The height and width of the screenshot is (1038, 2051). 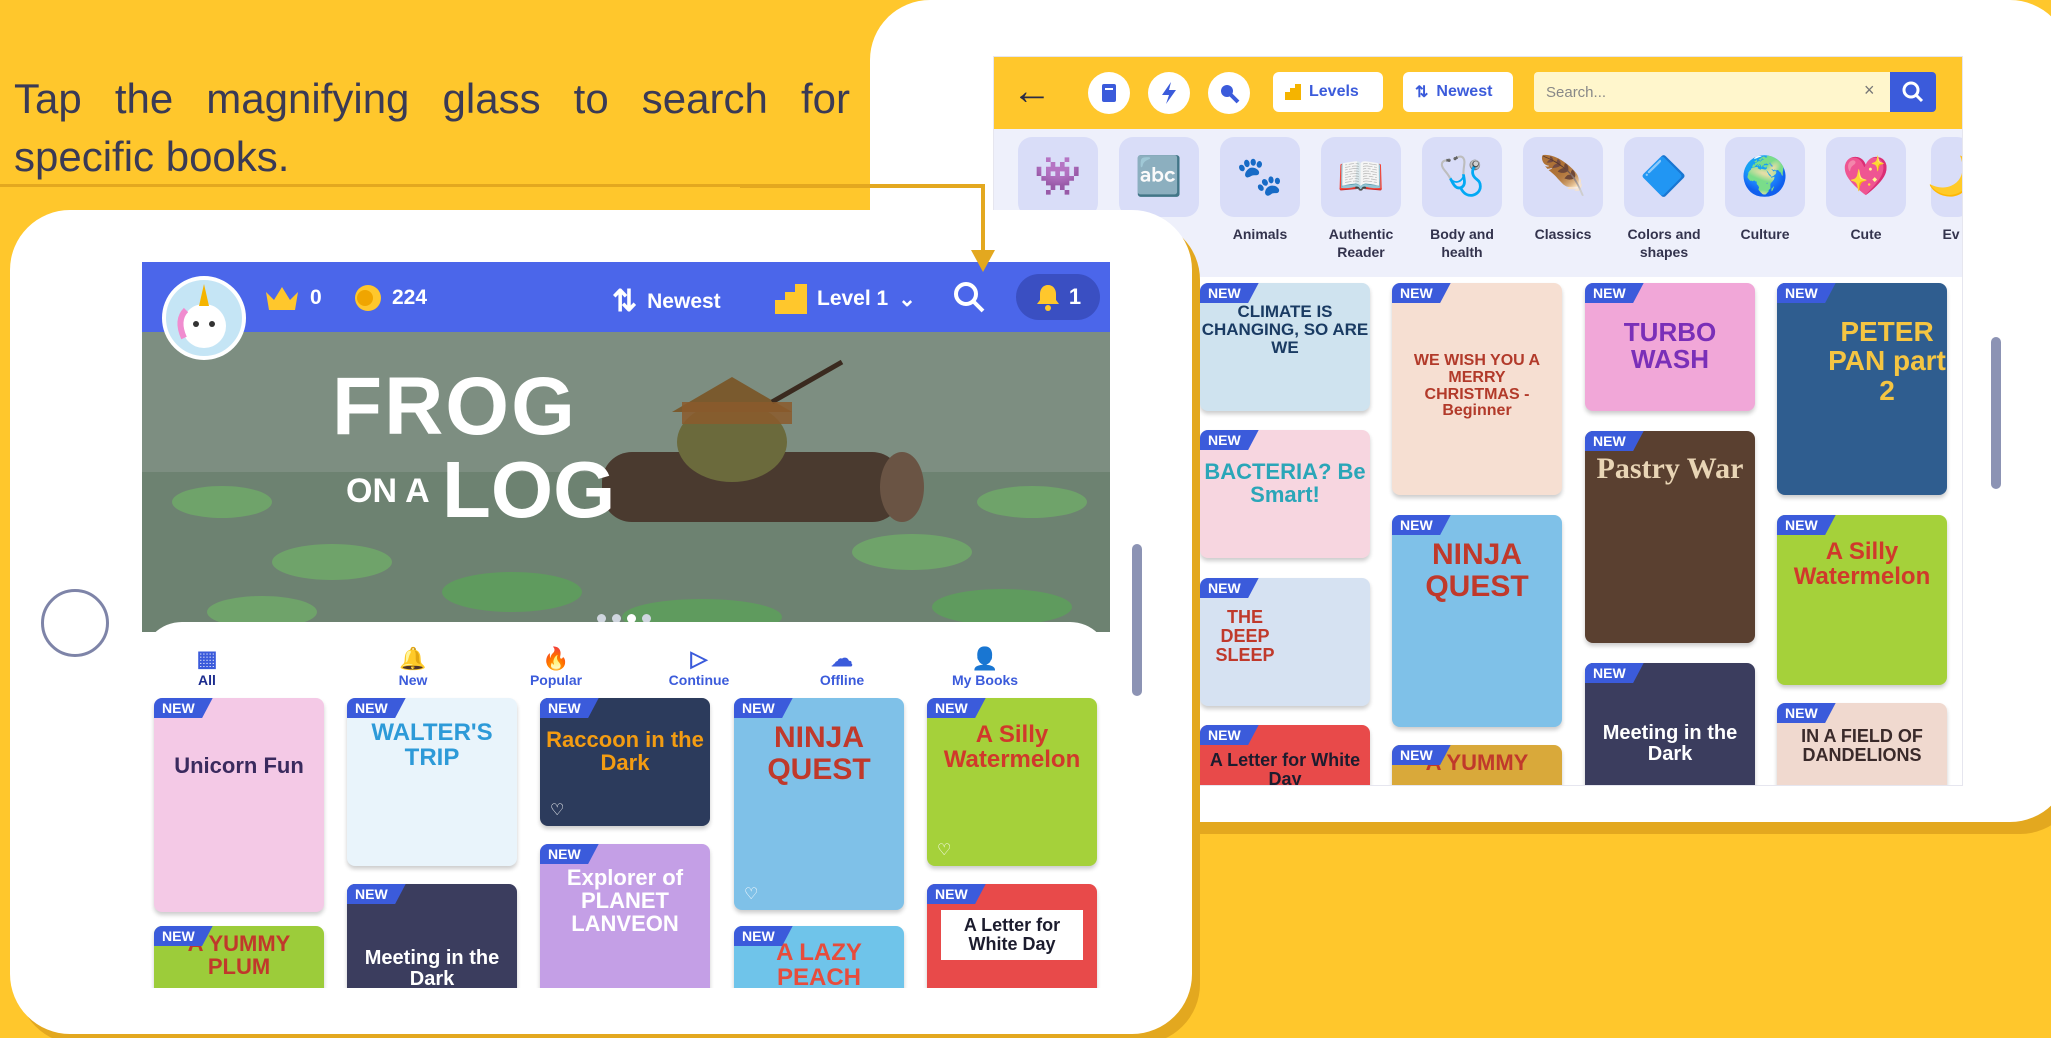 What do you see at coordinates (1285, 347) in the screenshot?
I see `book-card: NEW CLIMATE IS CHANGING, SO ARE WE` at bounding box center [1285, 347].